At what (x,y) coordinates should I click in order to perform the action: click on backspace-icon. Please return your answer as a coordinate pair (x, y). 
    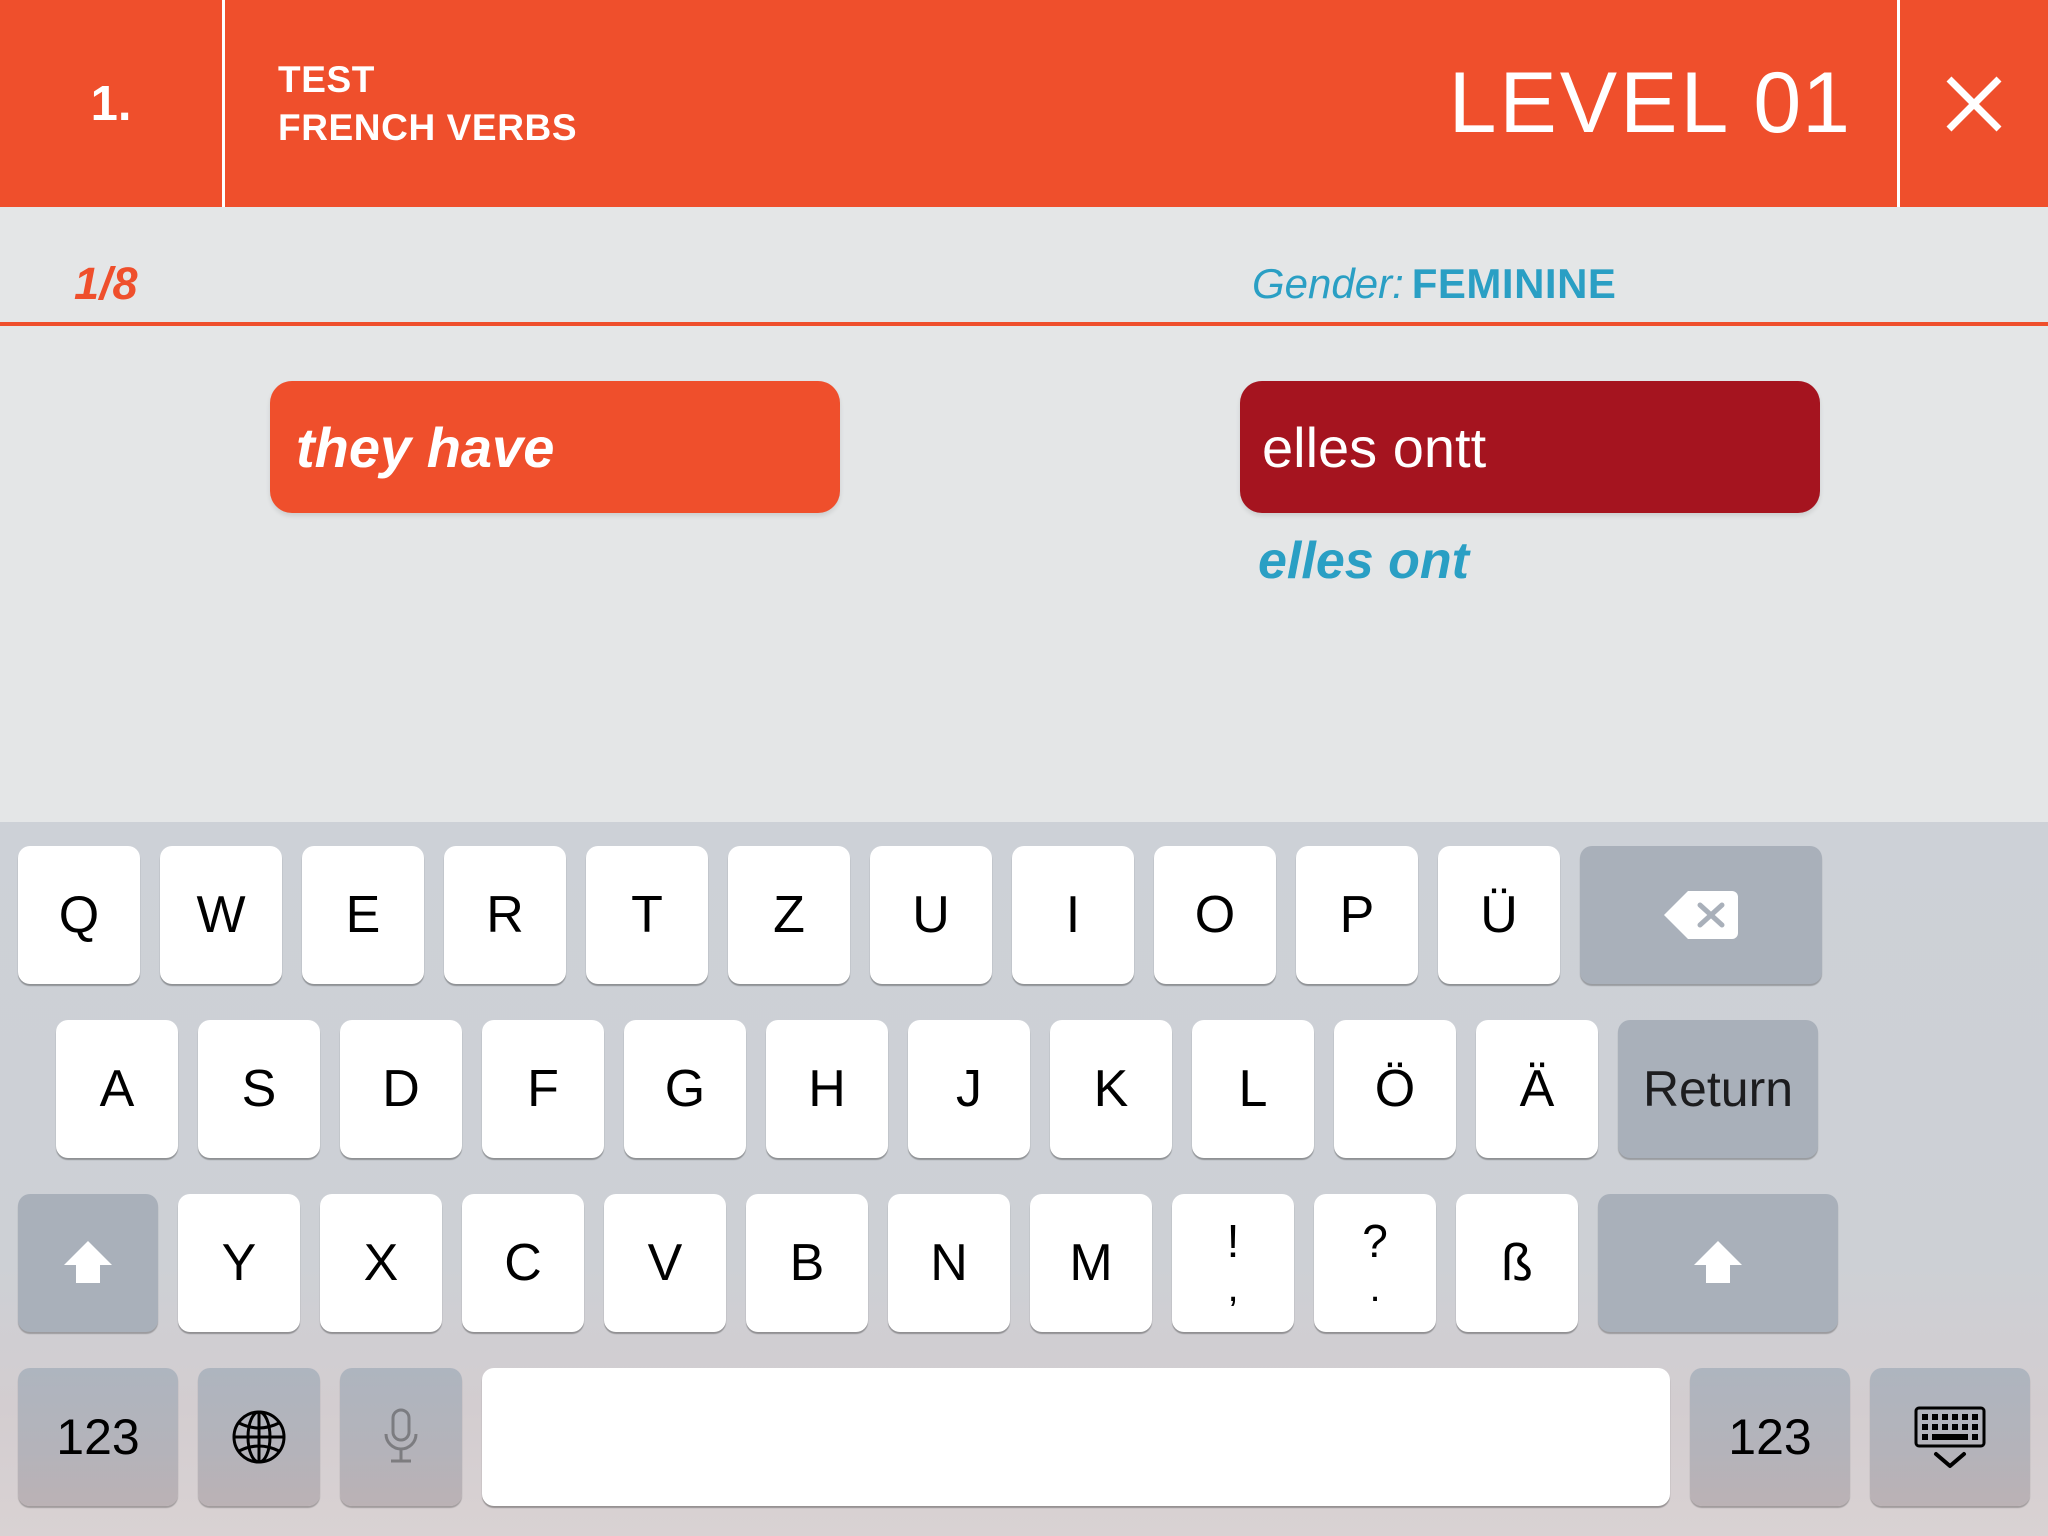
    Looking at the image, I should click on (1701, 915).